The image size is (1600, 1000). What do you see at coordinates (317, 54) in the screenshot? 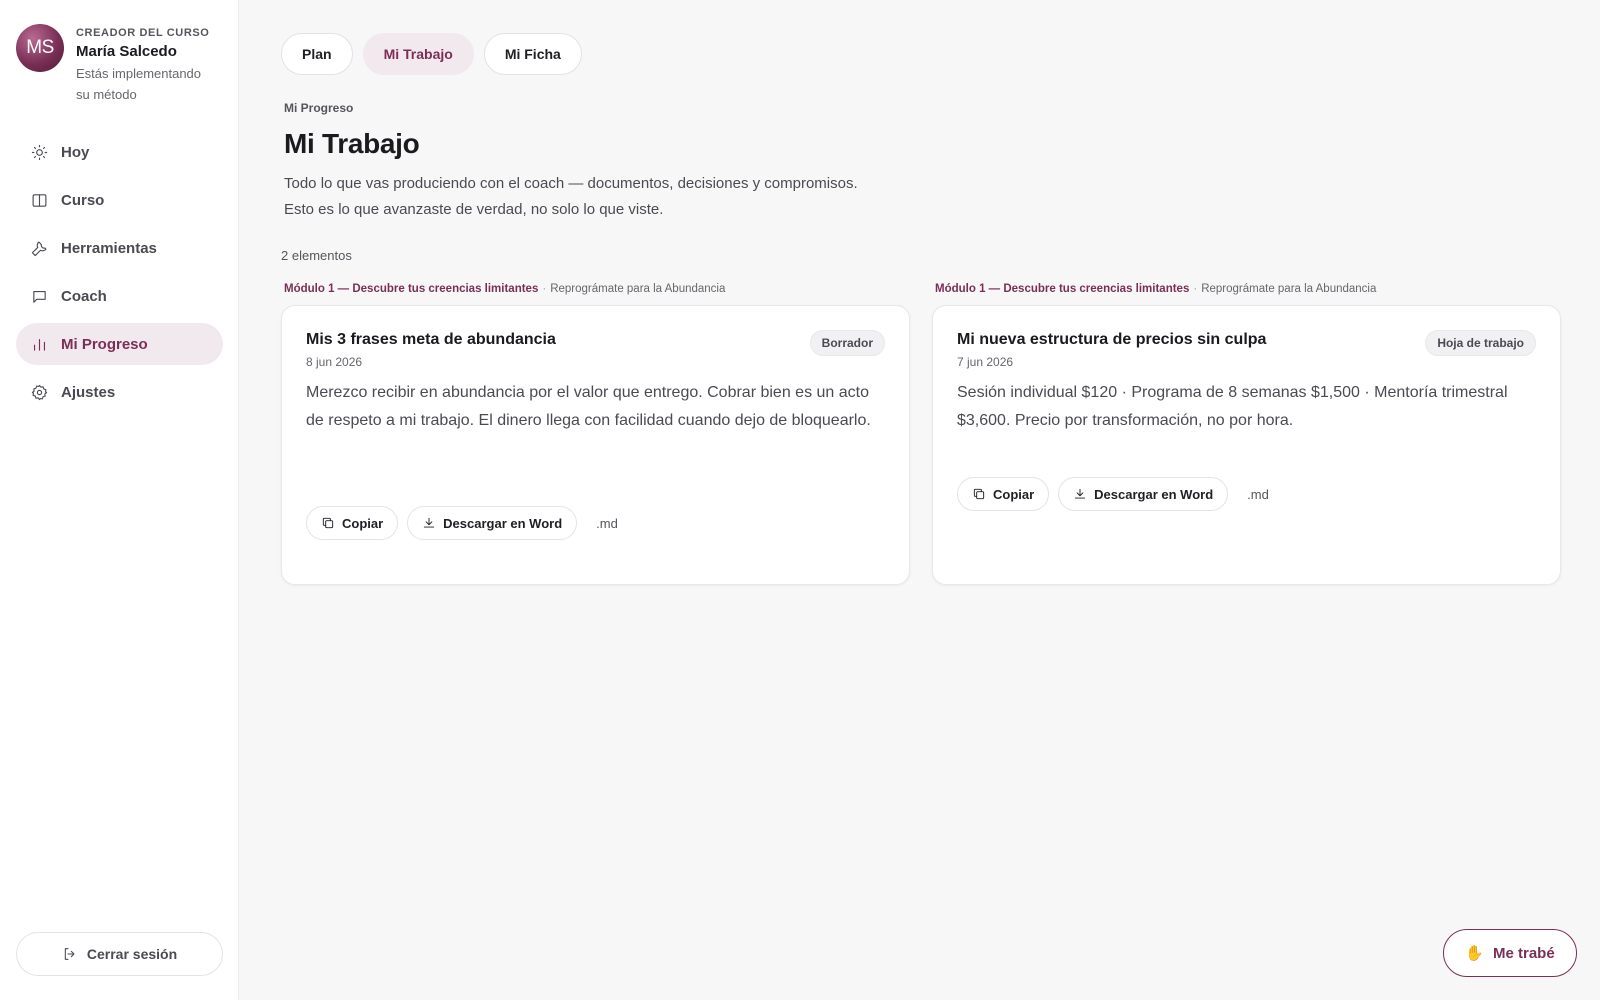
I see `tab-plan: Plan` at bounding box center [317, 54].